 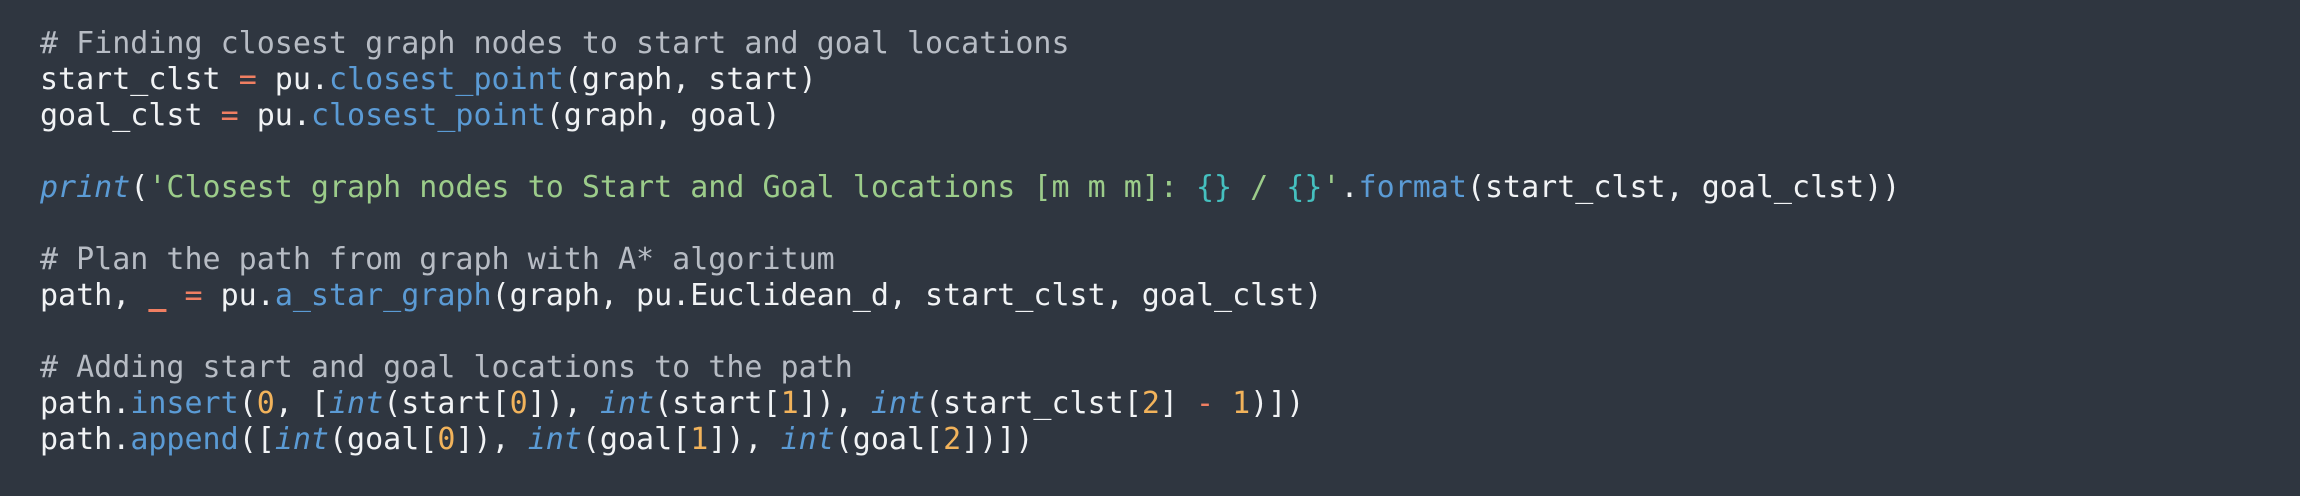 What do you see at coordinates (1349, 187) in the screenshot?
I see `code-token-default: .` at bounding box center [1349, 187].